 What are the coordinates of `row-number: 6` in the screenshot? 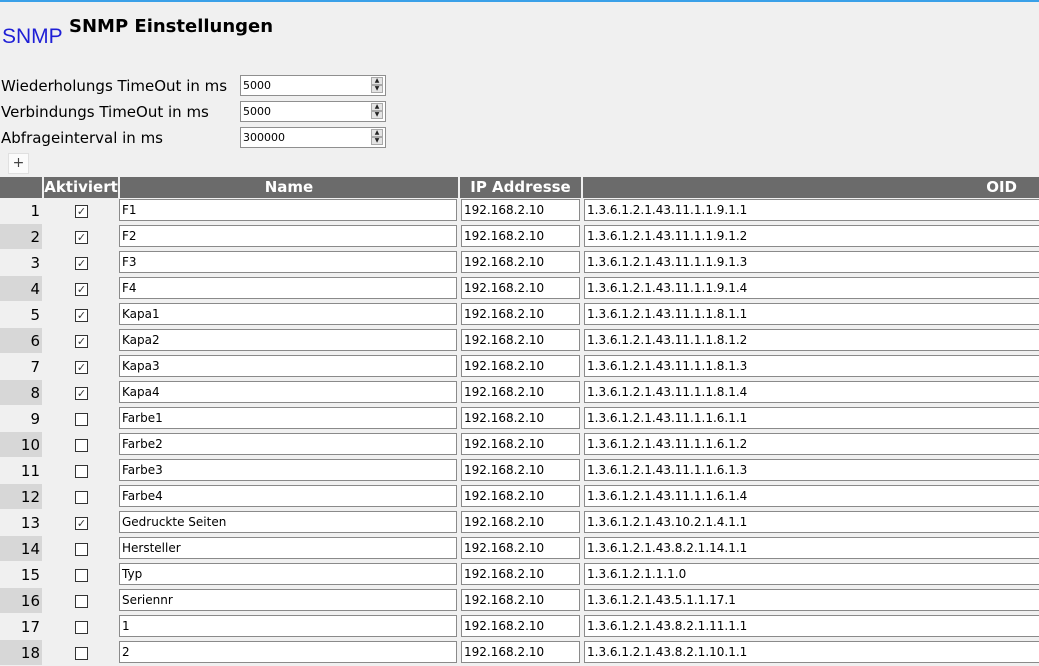 It's located at (21, 340).